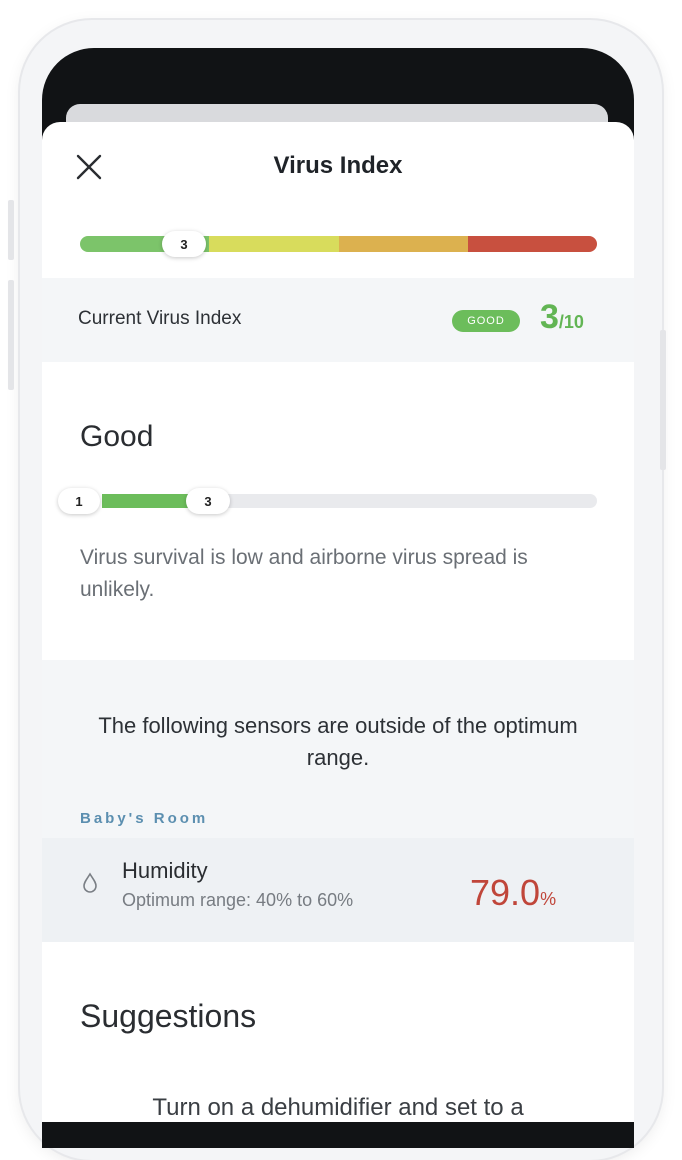  Describe the element at coordinates (403, 244) in the screenshot. I see `scale-segment-high` at that location.